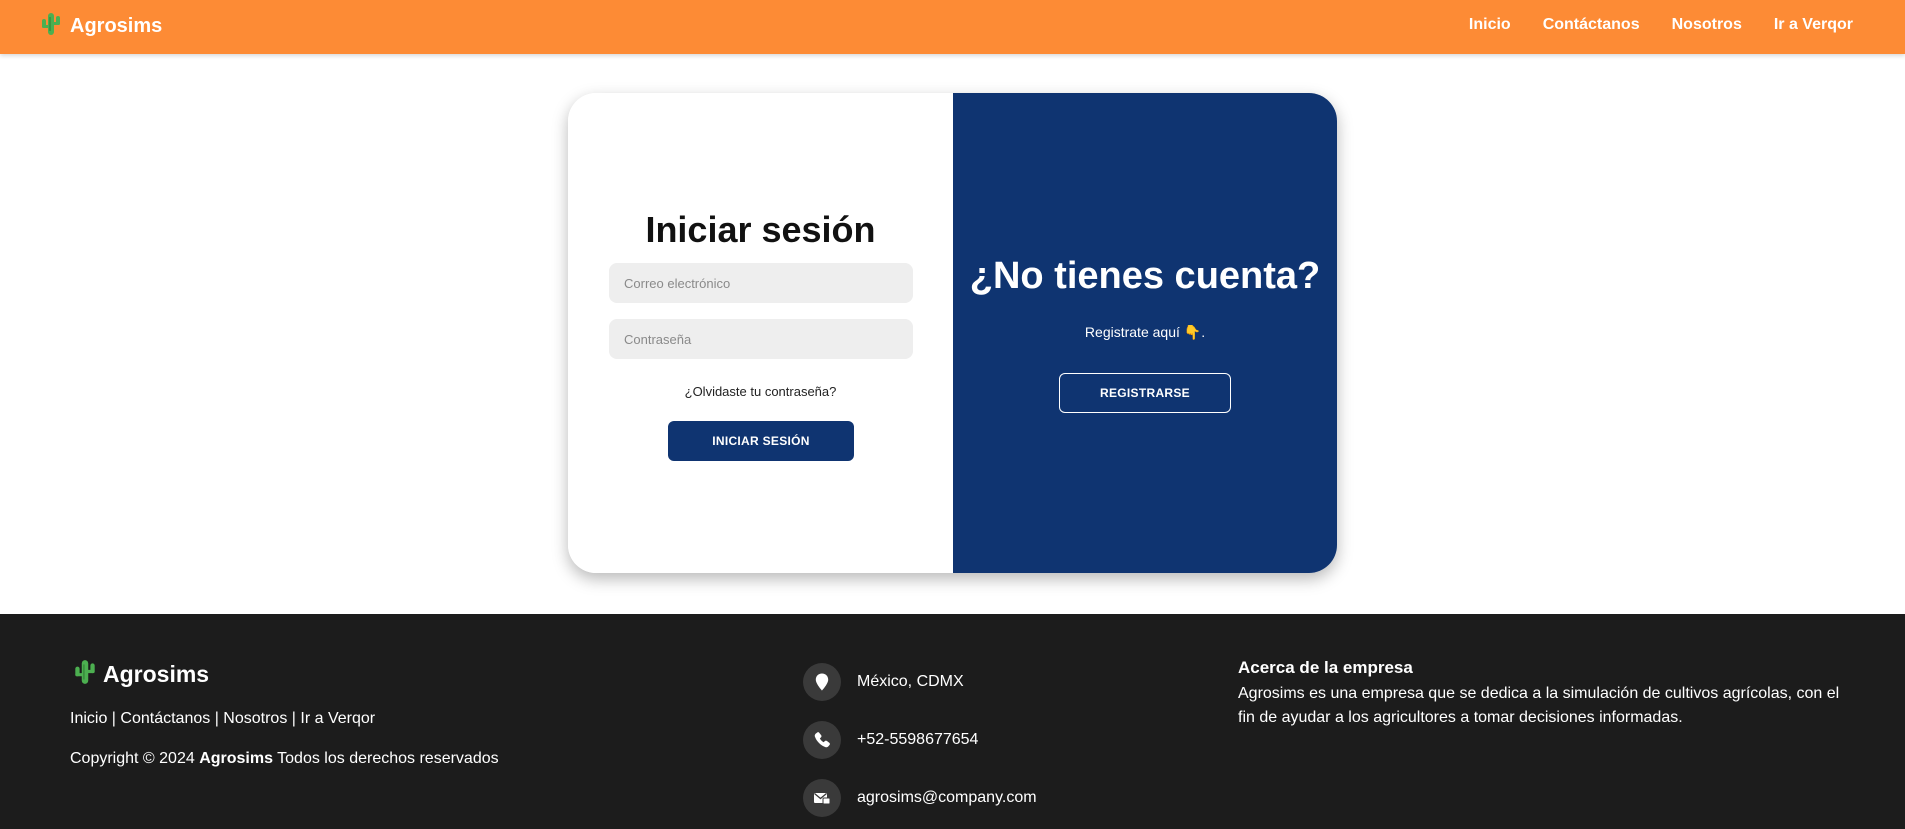 The width and height of the screenshot is (1905, 829). What do you see at coordinates (1145, 393) in the screenshot?
I see `register-button: REGISTRARSE` at bounding box center [1145, 393].